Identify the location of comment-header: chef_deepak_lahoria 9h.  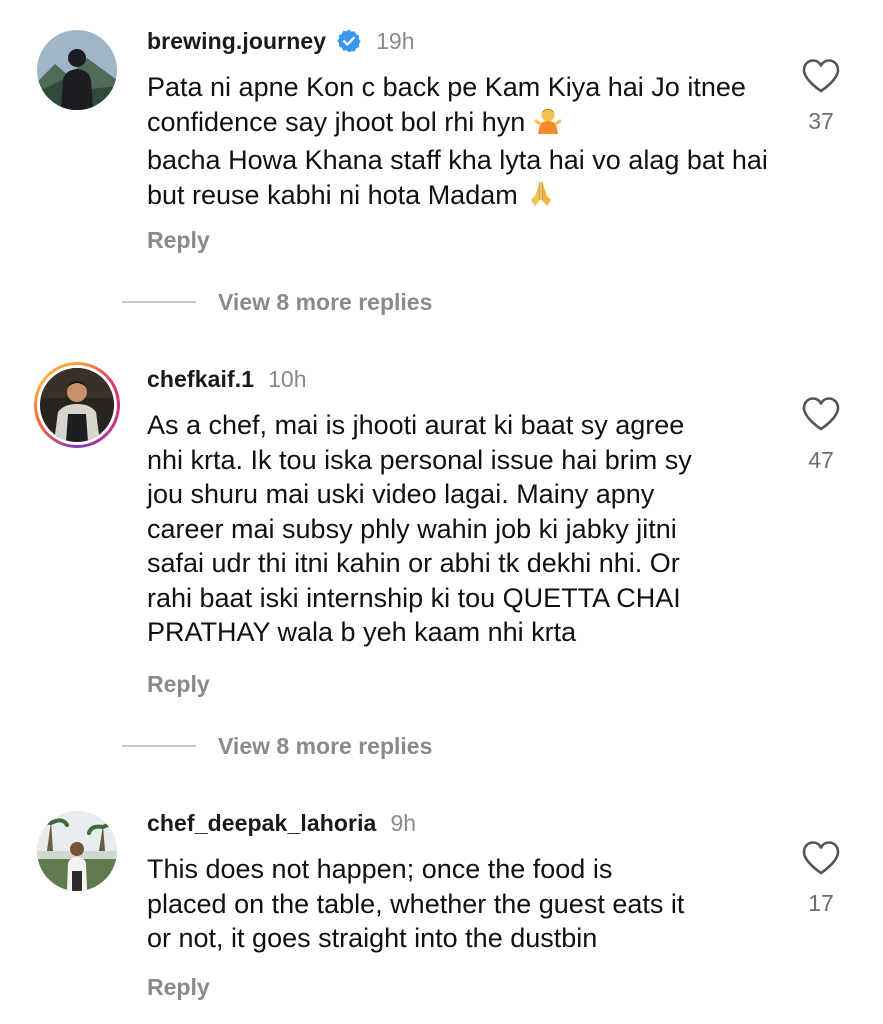
(281, 823).